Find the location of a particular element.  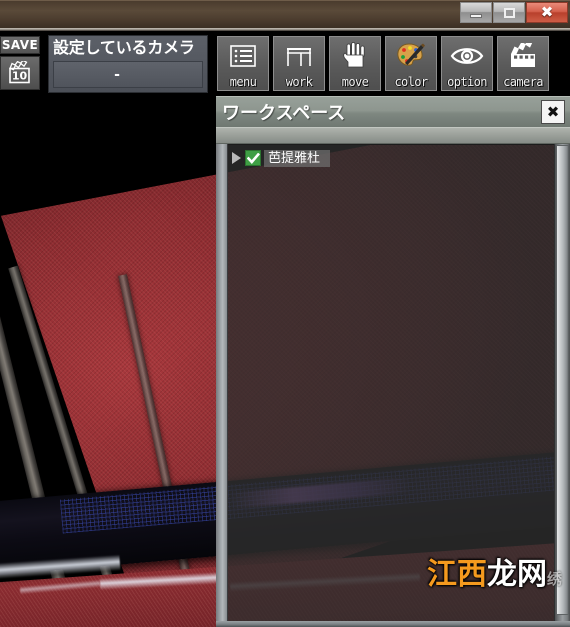

camera-button: camera is located at coordinates (523, 63).